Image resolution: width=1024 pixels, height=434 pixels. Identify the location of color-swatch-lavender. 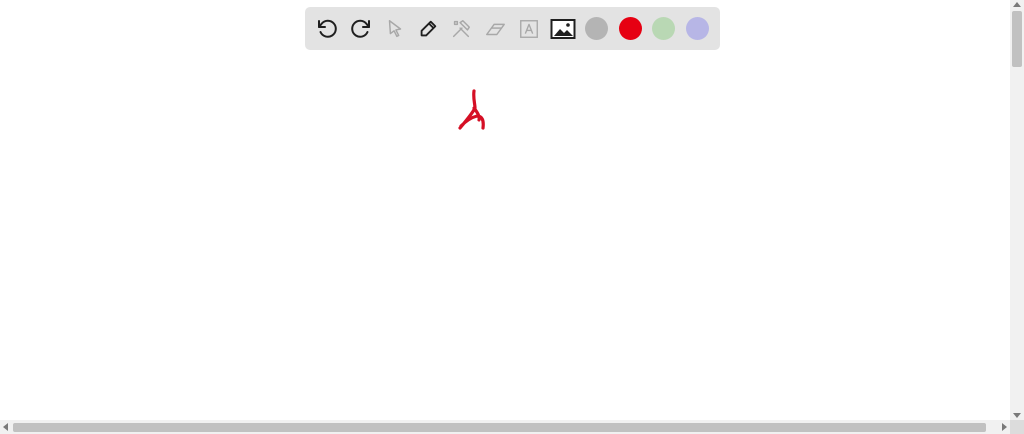
(697, 28).